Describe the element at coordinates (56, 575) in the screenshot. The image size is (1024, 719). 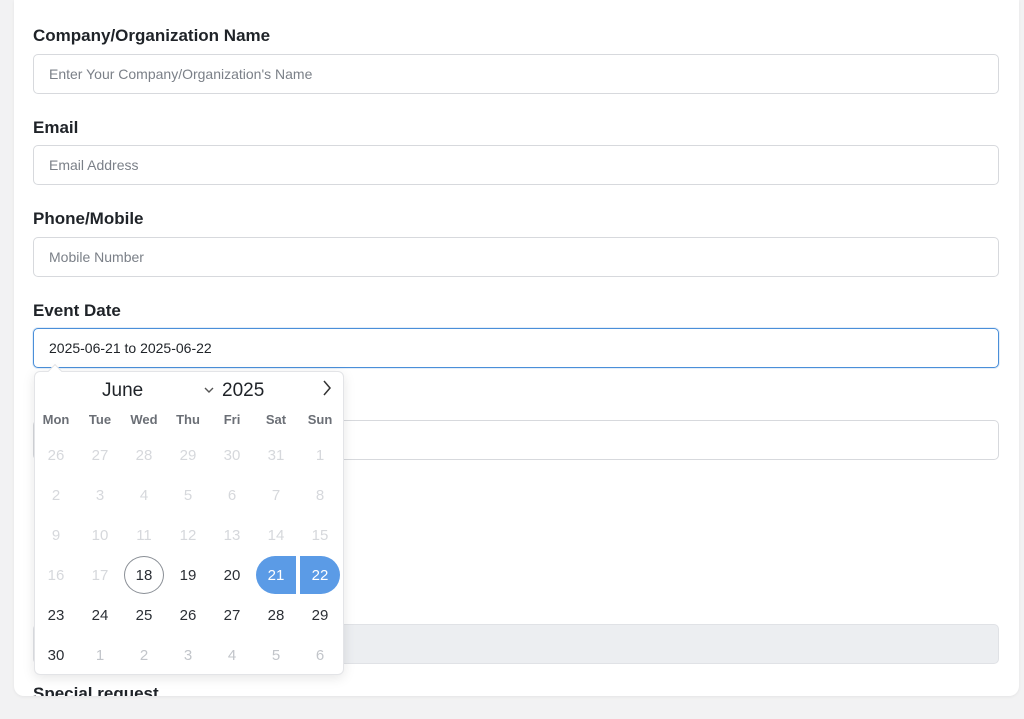
I see `calendar-day: 16` at that location.